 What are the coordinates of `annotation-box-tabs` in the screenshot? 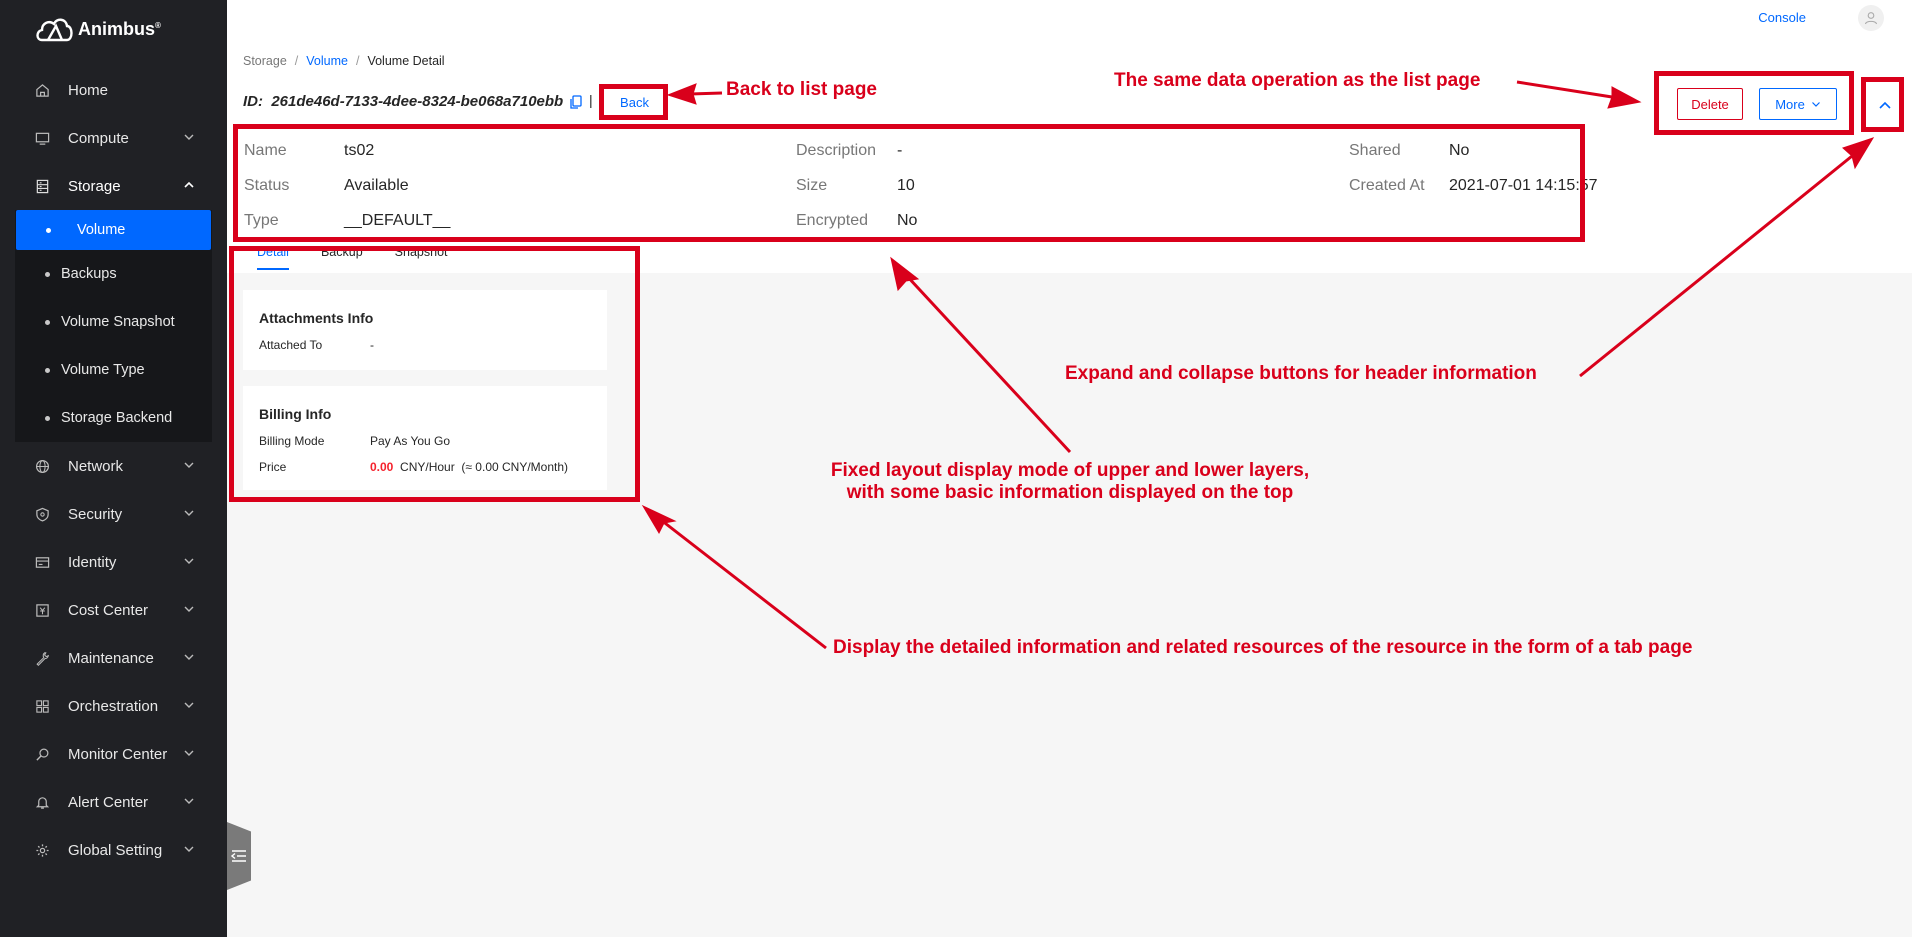 It's located at (434, 374).